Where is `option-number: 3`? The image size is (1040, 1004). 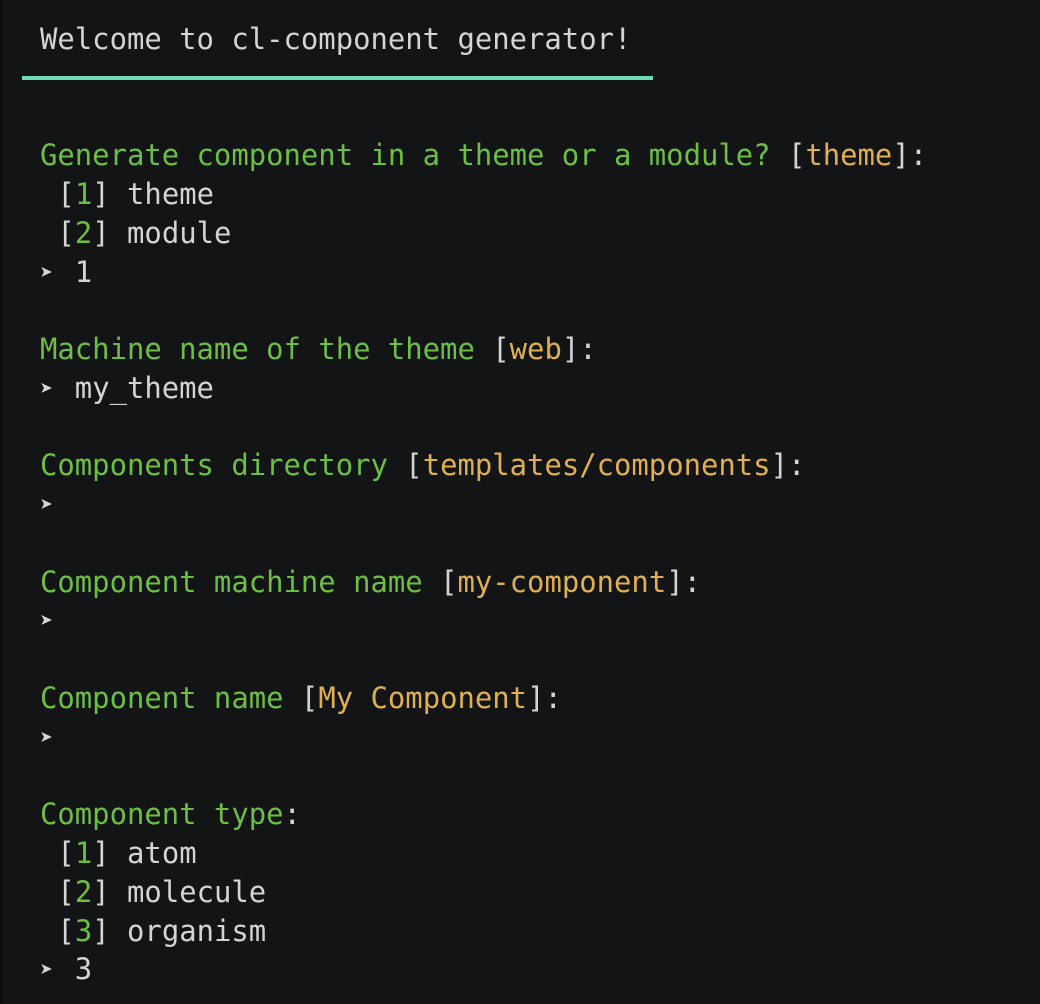 option-number: 3 is located at coordinates (83, 931).